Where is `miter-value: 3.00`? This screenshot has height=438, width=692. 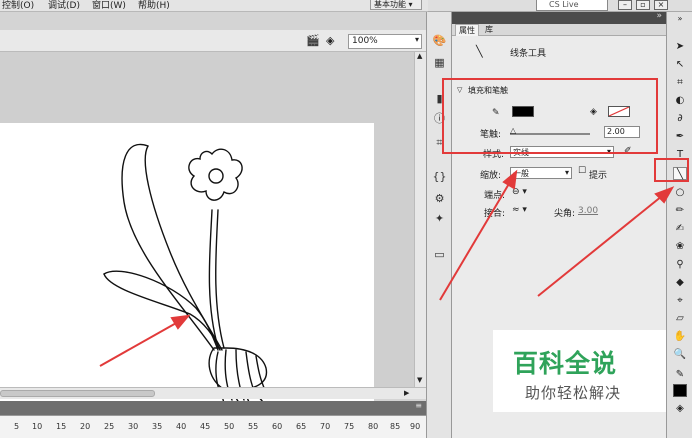
miter-value: 3.00 is located at coordinates (588, 211).